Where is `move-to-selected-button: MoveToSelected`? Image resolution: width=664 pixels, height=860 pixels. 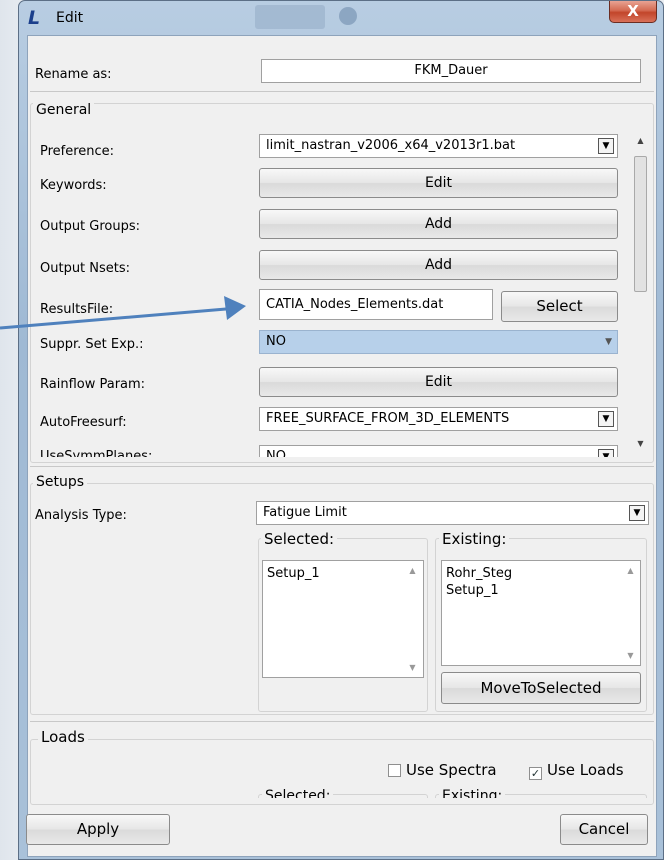 move-to-selected-button: MoveToSelected is located at coordinates (541, 688).